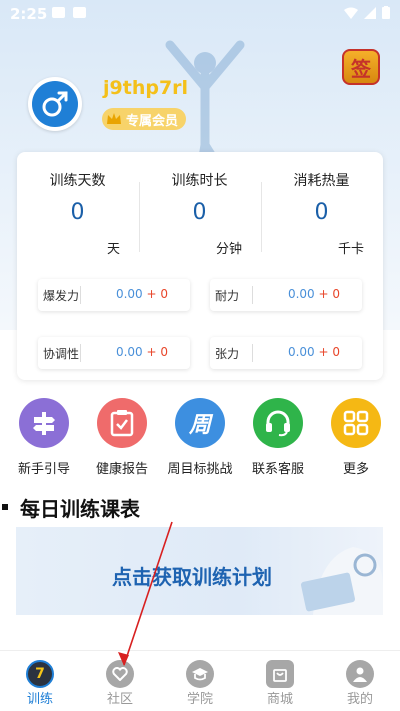 Image resolution: width=400 pixels, height=711 pixels. I want to click on metric-tension: 张力 0.00 + 0, so click(286, 353).